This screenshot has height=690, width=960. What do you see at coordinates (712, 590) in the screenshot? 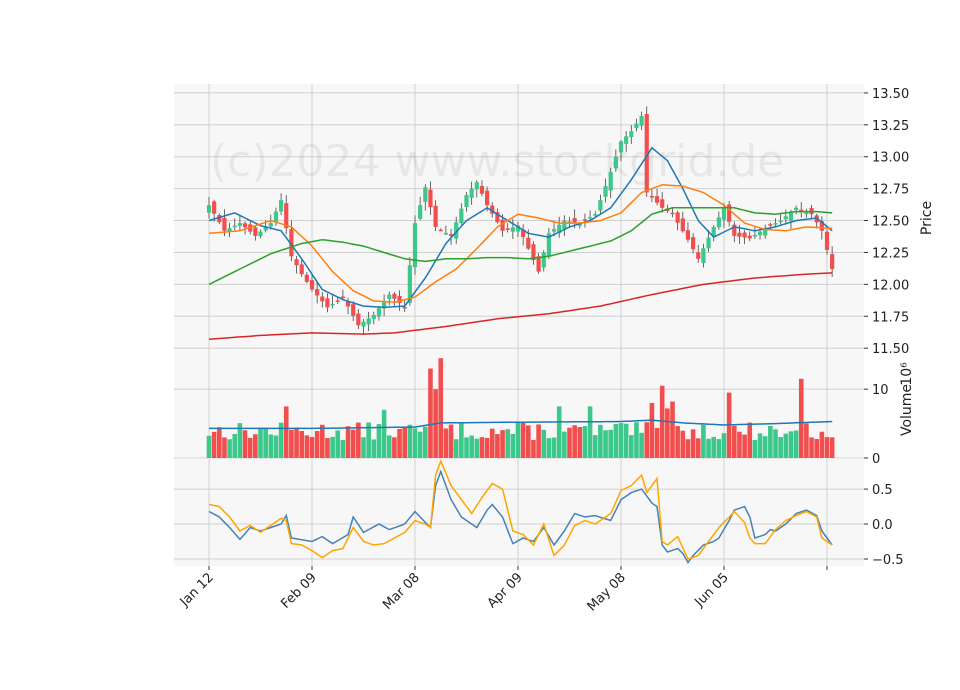
I see `date-tick-label: Jun 05` at bounding box center [712, 590].